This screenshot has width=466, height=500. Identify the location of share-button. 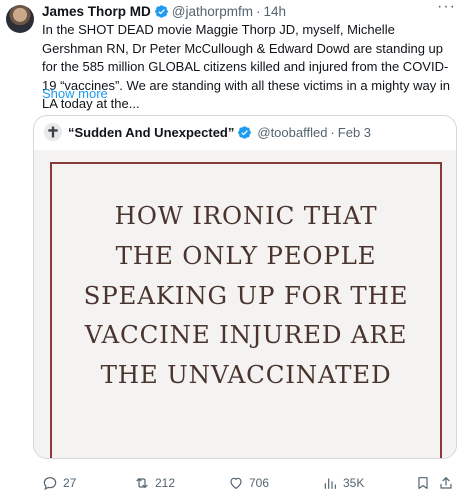
(448, 483).